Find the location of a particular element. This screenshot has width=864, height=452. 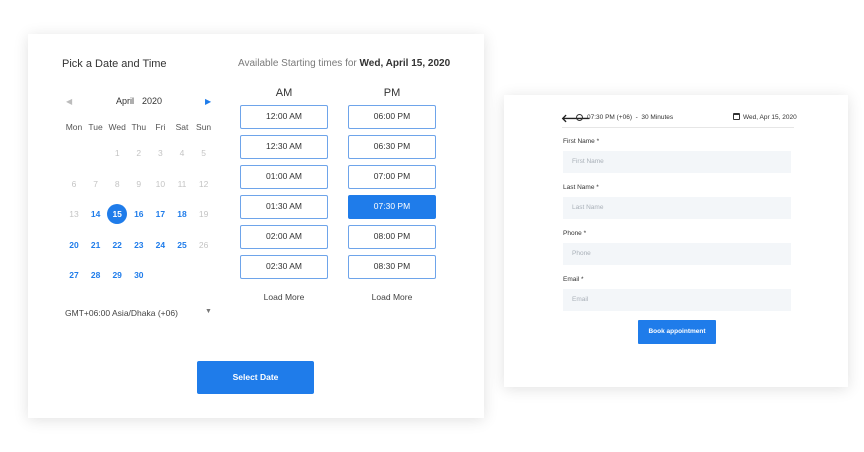

calendar-day: 4 is located at coordinates (182, 153).